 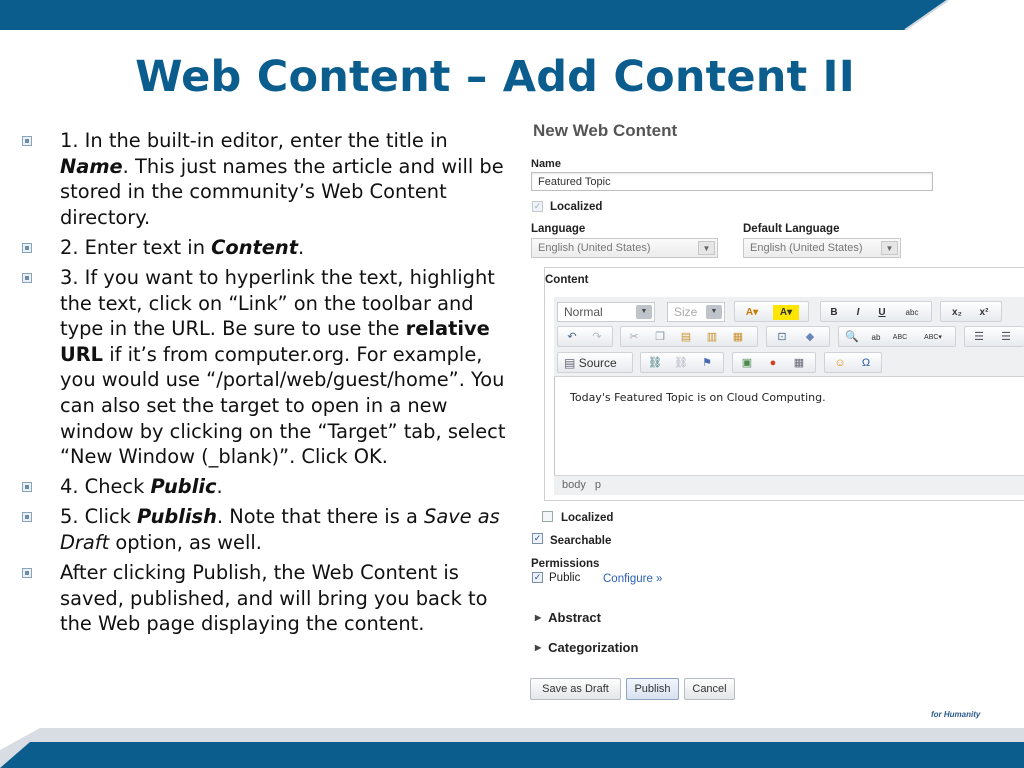 I want to click on default-language-label: Default Language, so click(x=791, y=229).